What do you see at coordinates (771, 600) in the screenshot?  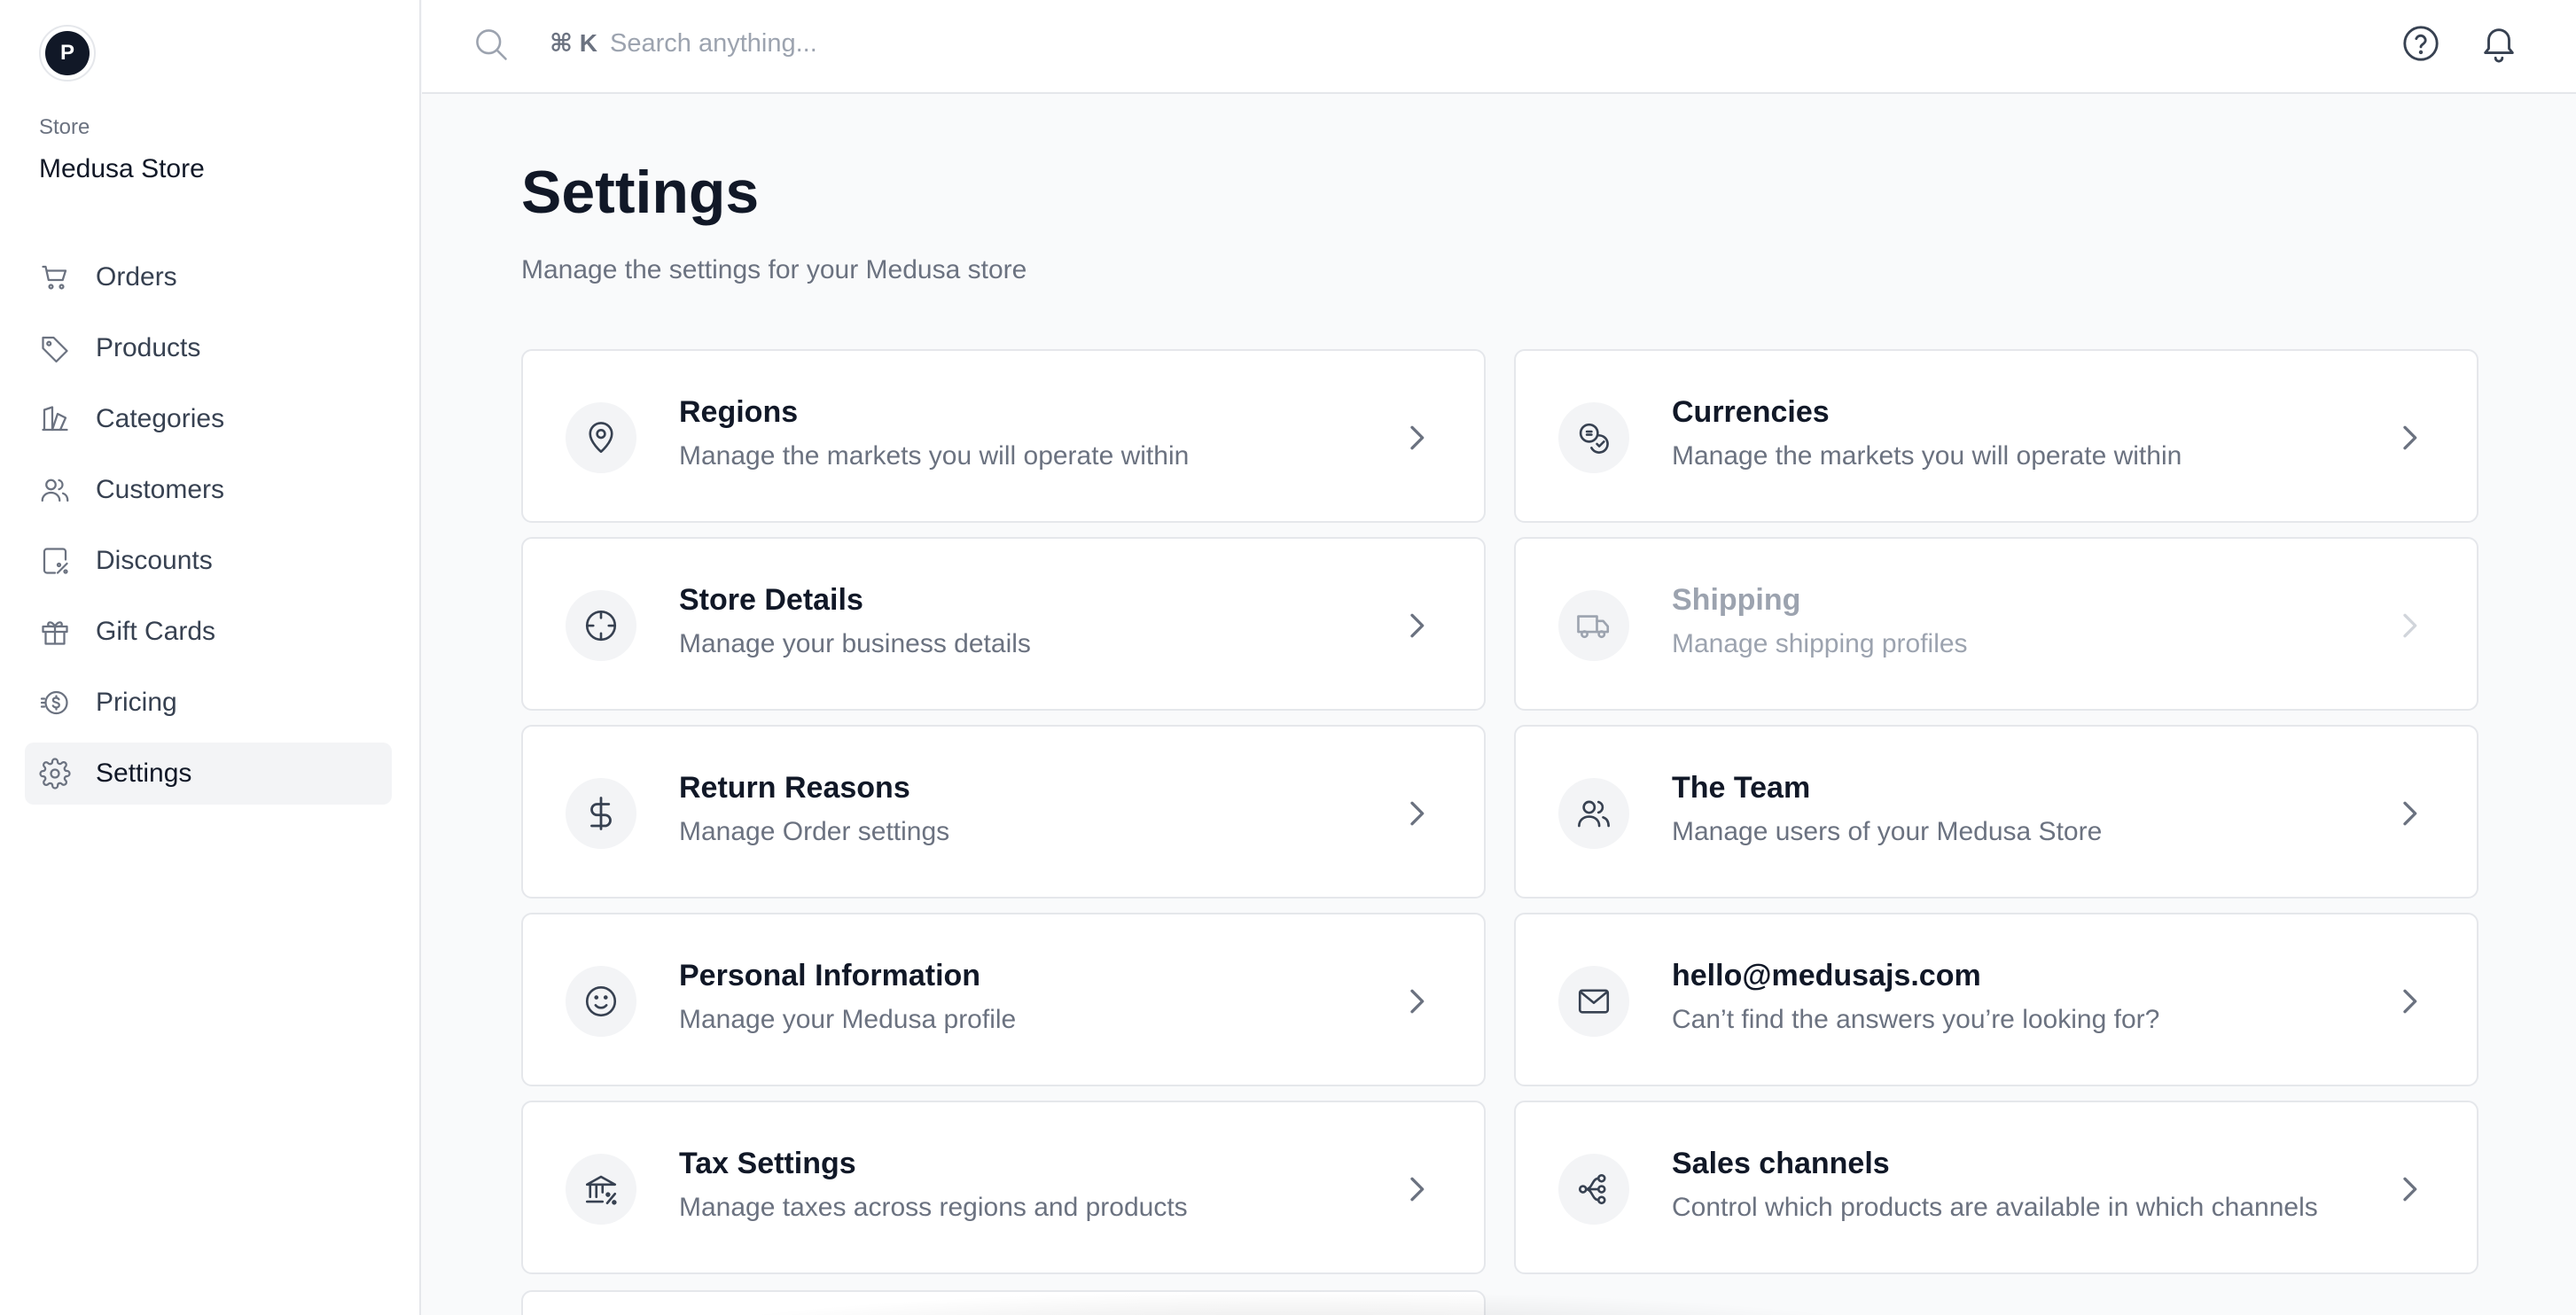 I see `card-title: Store Details` at bounding box center [771, 600].